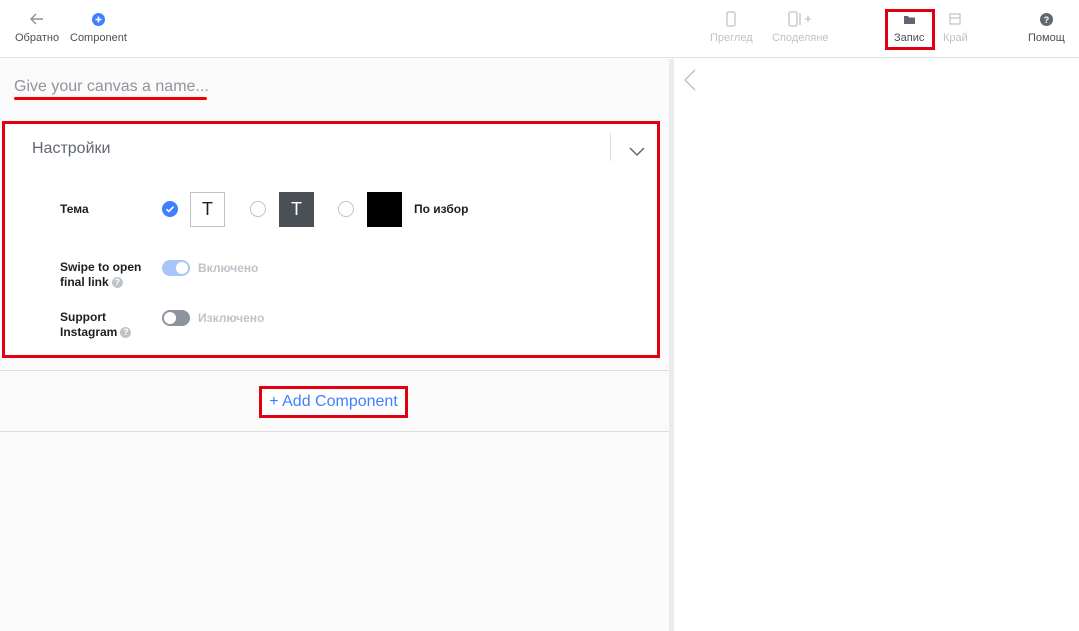 Image resolution: width=1079 pixels, height=631 pixels. I want to click on swipe-toggle-knob, so click(182, 268).